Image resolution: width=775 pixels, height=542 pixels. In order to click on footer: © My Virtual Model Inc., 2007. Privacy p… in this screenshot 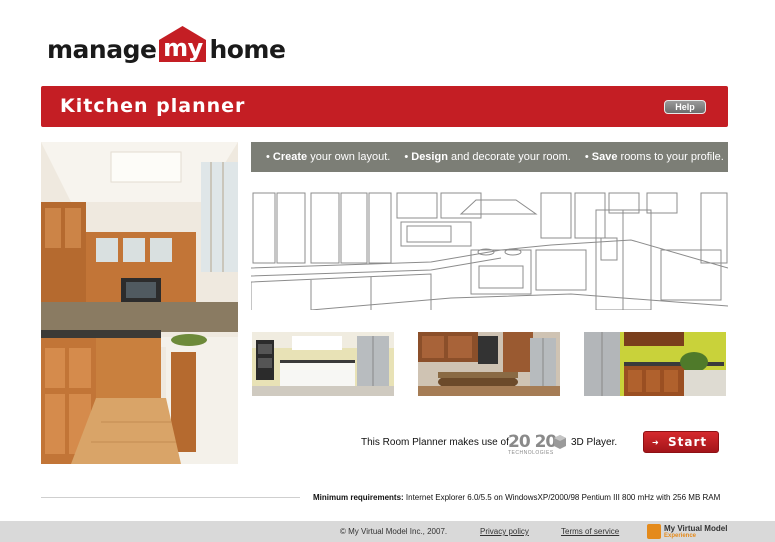, I will do `click(387, 531)`.